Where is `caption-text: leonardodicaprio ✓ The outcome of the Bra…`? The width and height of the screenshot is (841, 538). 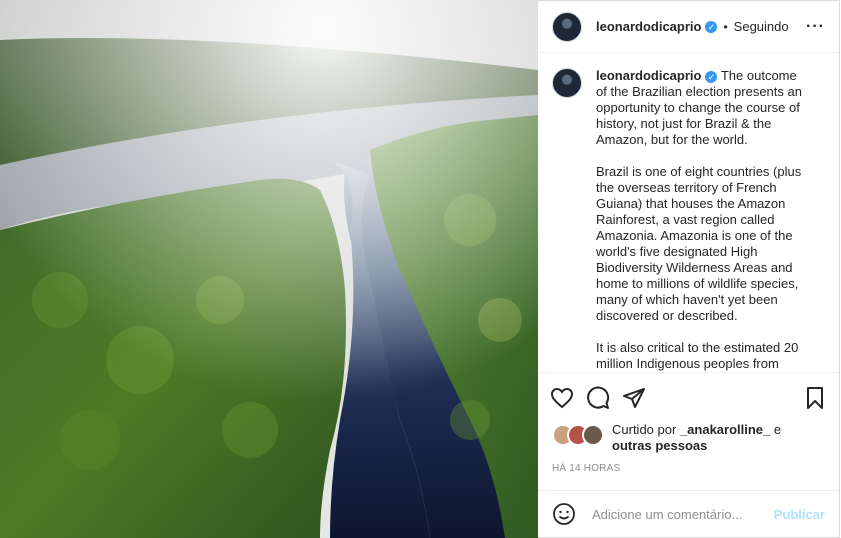
caption-text: leonardodicaprio ✓ The outcome of the Bra… is located at coordinates (701, 220).